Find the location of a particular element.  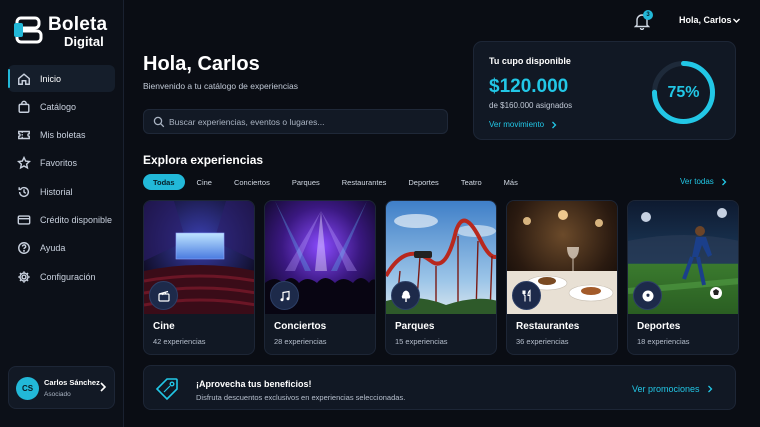

sidebar-item-configuracion: Configuración is located at coordinates (61, 276).